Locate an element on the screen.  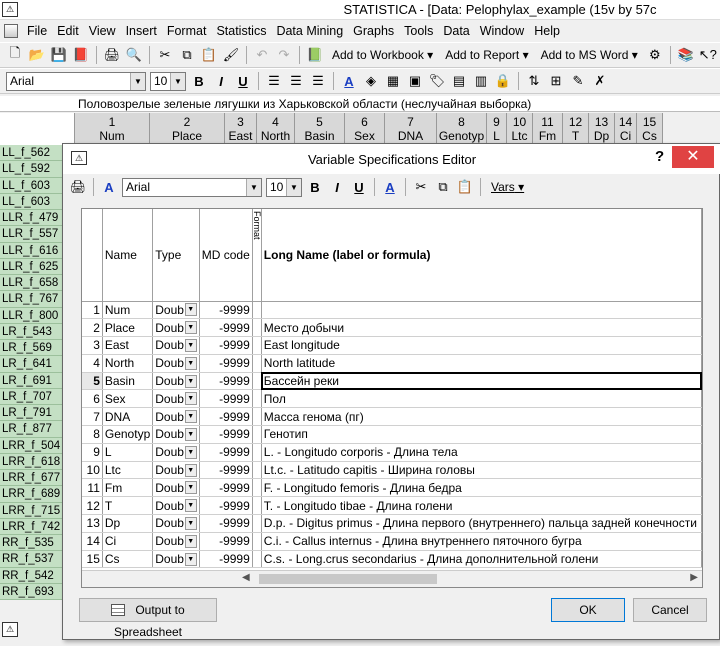
workbook-icon: ⚠ is located at coordinates (10, 629).